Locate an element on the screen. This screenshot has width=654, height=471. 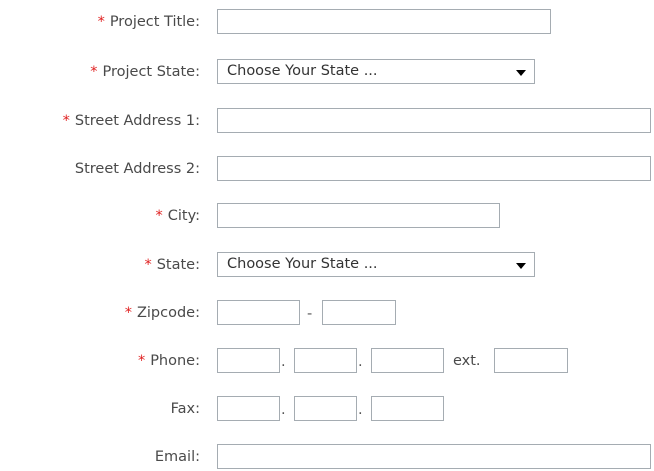
phone-prefix-input is located at coordinates (325, 360).